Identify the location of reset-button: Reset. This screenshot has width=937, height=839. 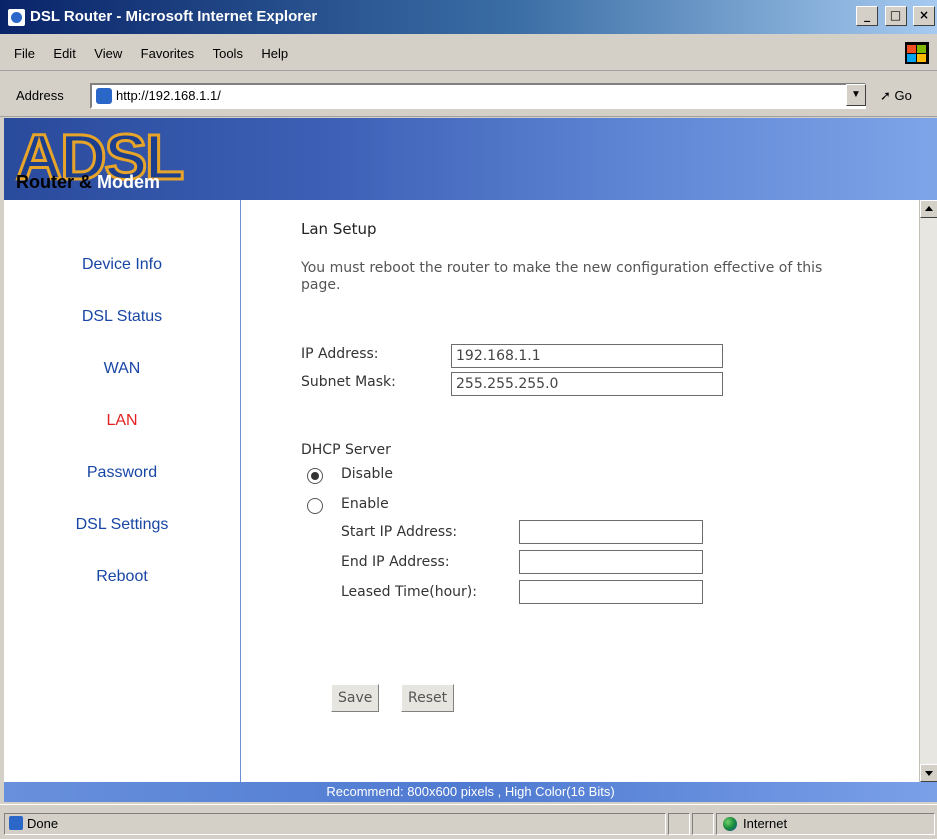
(428, 698).